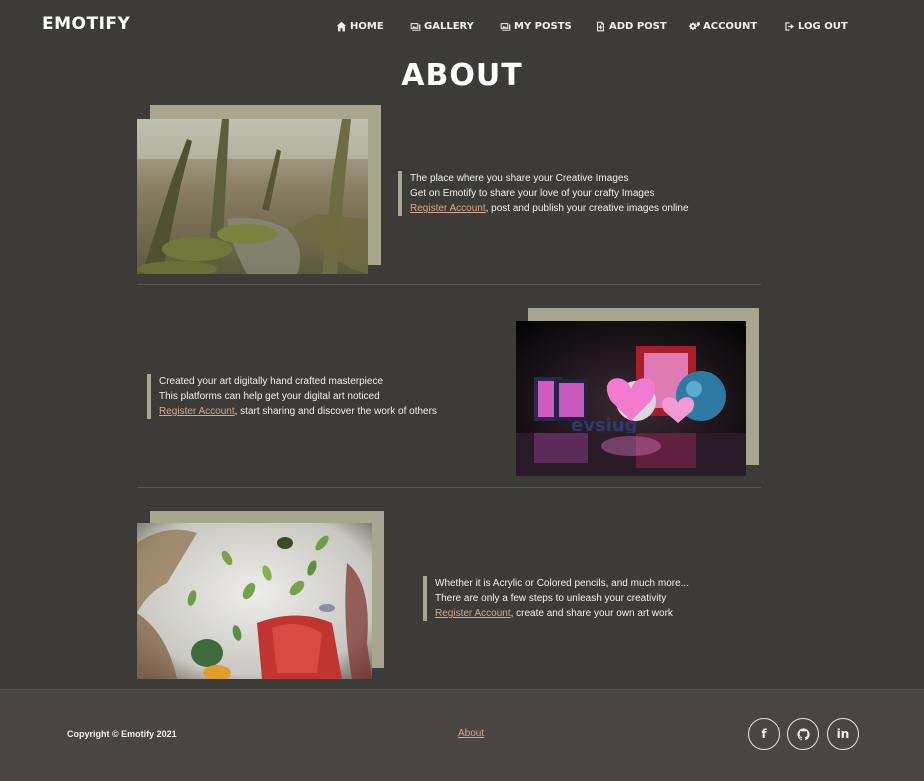 This screenshot has height=781, width=924. I want to click on add-post-icon, so click(600, 26).